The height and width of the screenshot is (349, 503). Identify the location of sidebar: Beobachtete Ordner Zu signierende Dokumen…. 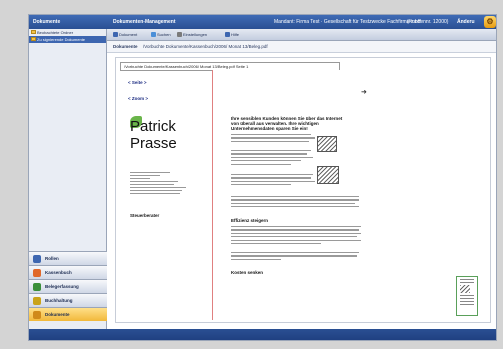
(68, 179).